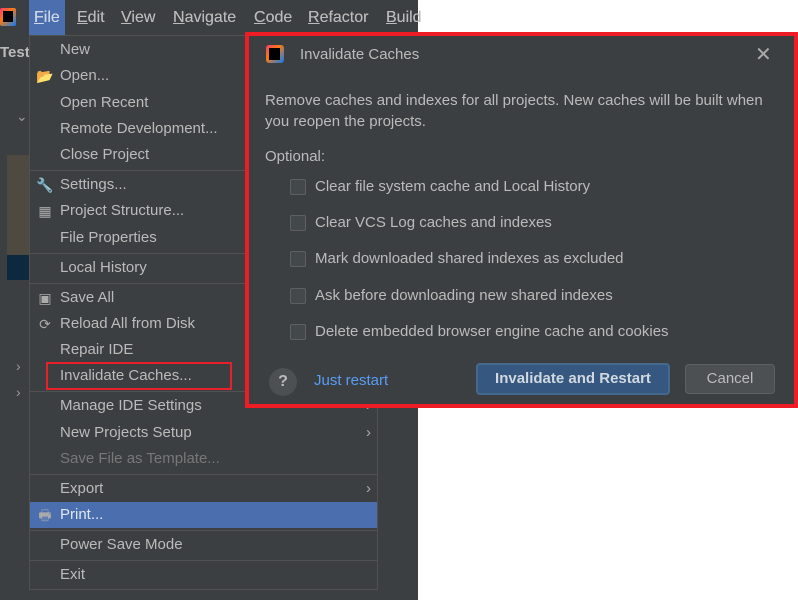 The image size is (798, 600). What do you see at coordinates (338, 18) in the screenshot?
I see `menu-refactor: Refactor Refactor` at bounding box center [338, 18].